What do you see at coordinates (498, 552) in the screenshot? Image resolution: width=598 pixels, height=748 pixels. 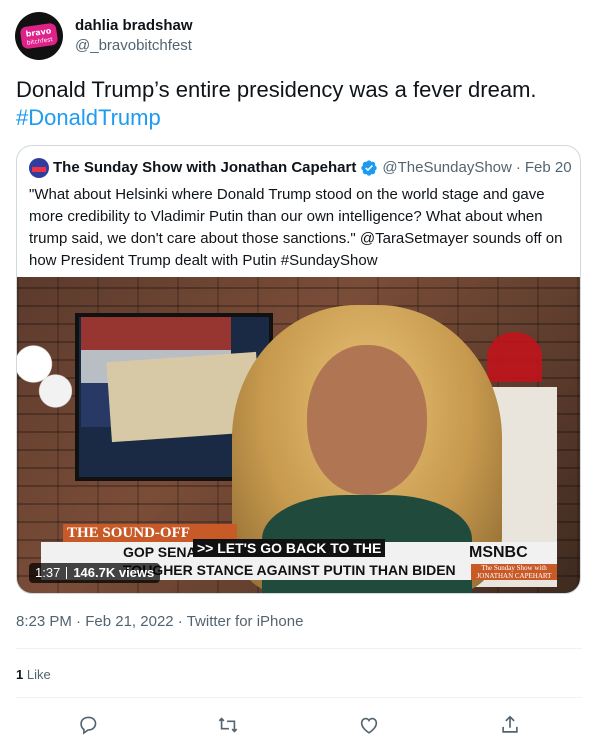 I see `network-logo: MSNBC` at bounding box center [498, 552].